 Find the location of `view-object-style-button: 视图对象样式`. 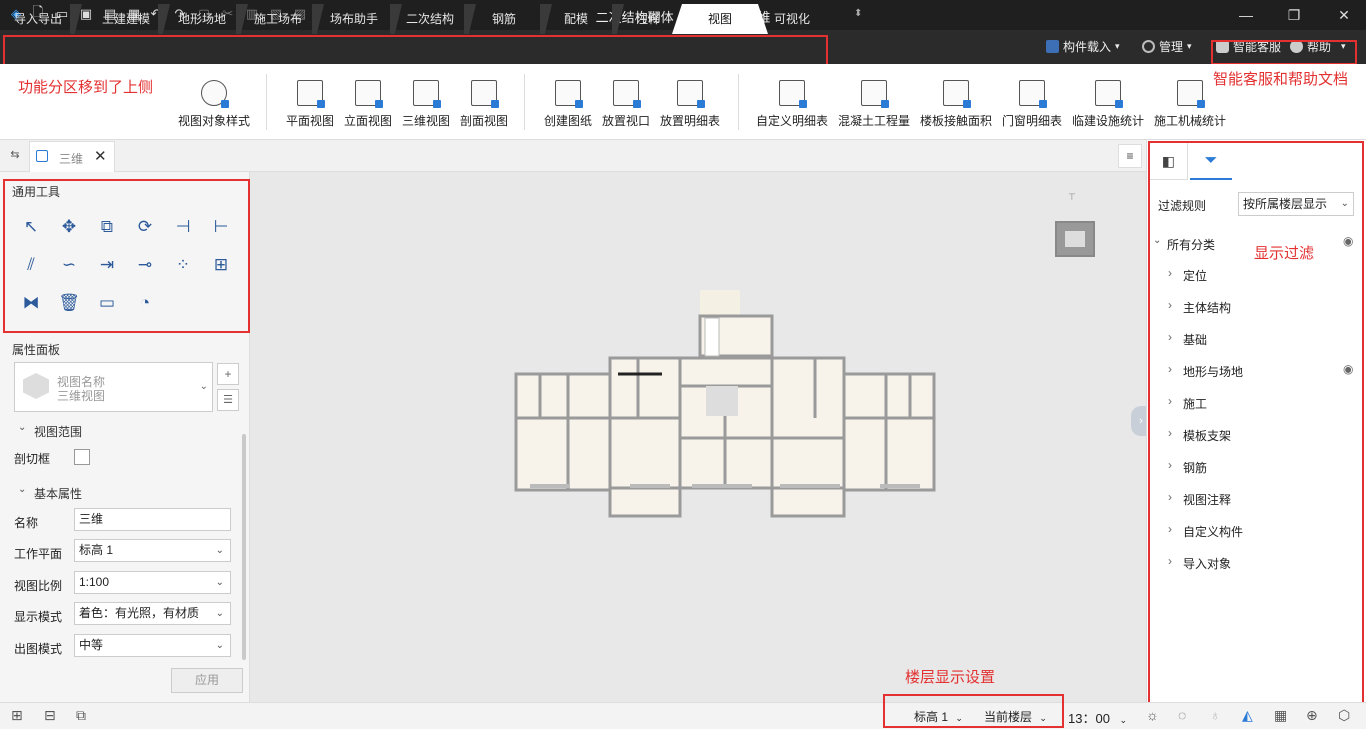

view-object-style-button: 视图对象样式 is located at coordinates (214, 104).